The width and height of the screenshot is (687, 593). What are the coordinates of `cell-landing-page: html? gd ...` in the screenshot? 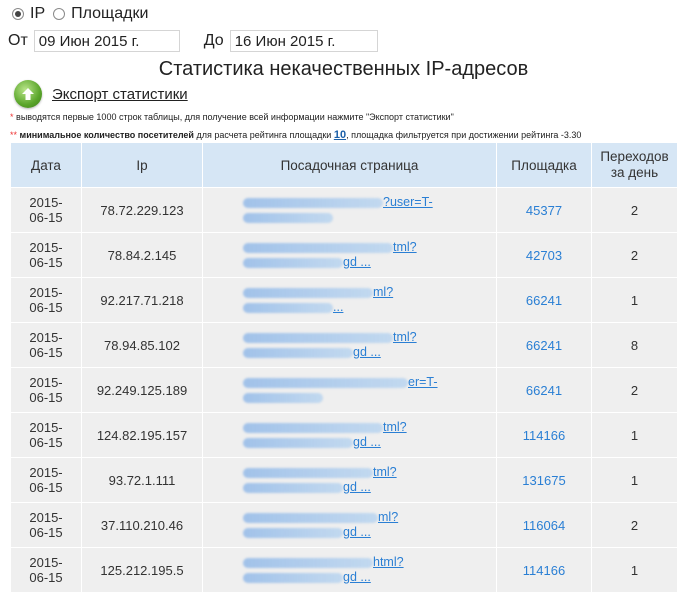 It's located at (349, 570).